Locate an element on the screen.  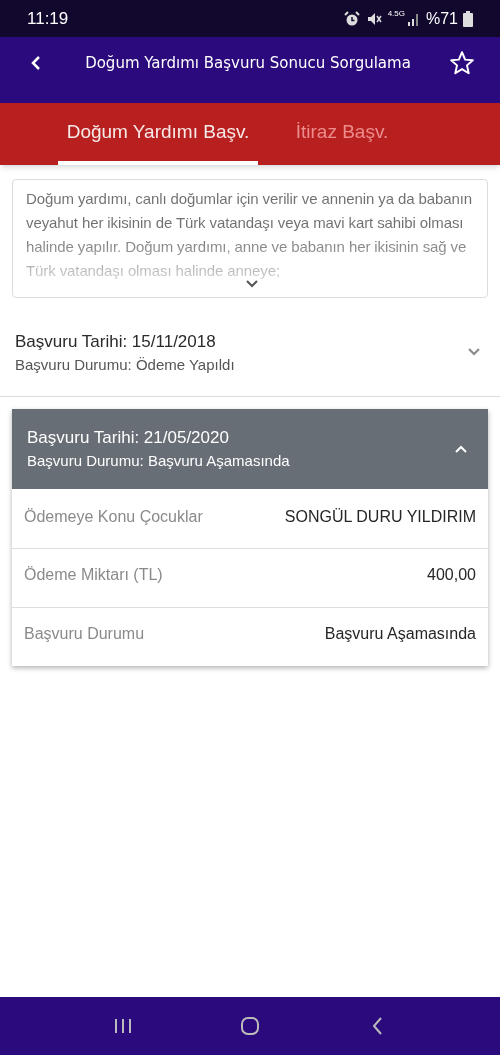
expand-button is located at coordinates (252, 283).